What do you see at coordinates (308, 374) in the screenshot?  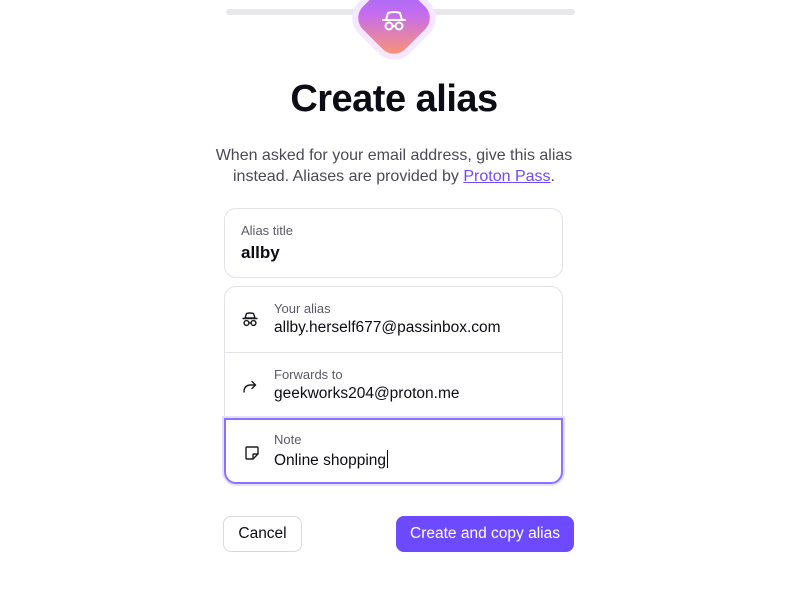 I see `forwards-to-label: Forwards to` at bounding box center [308, 374].